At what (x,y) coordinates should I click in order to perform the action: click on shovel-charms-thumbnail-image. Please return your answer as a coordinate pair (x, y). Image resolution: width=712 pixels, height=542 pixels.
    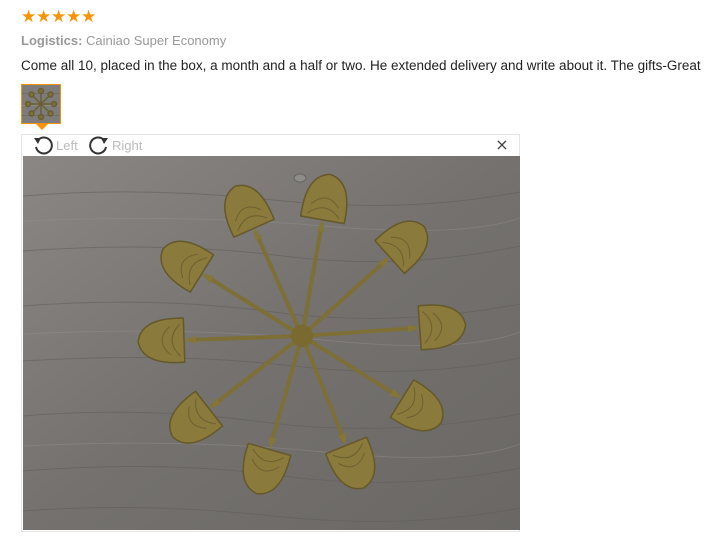
    Looking at the image, I should click on (41, 104).